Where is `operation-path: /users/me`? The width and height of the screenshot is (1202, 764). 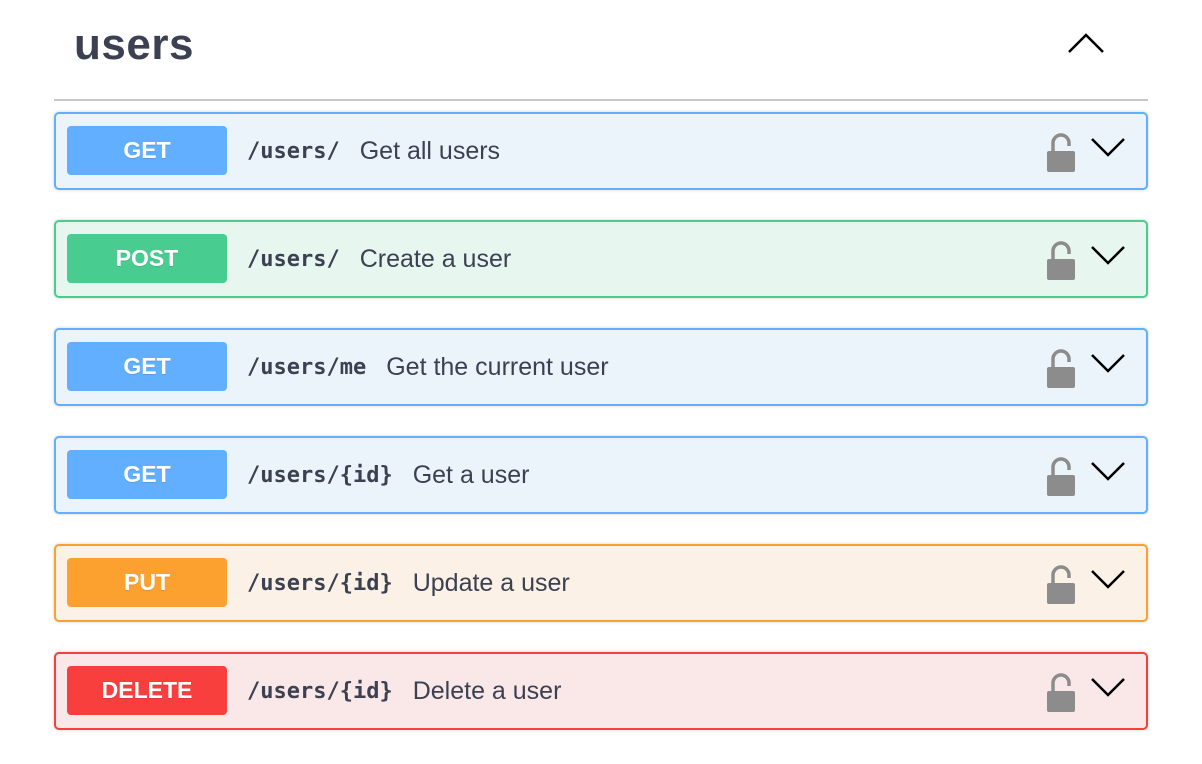 operation-path: /users/me is located at coordinates (307, 367).